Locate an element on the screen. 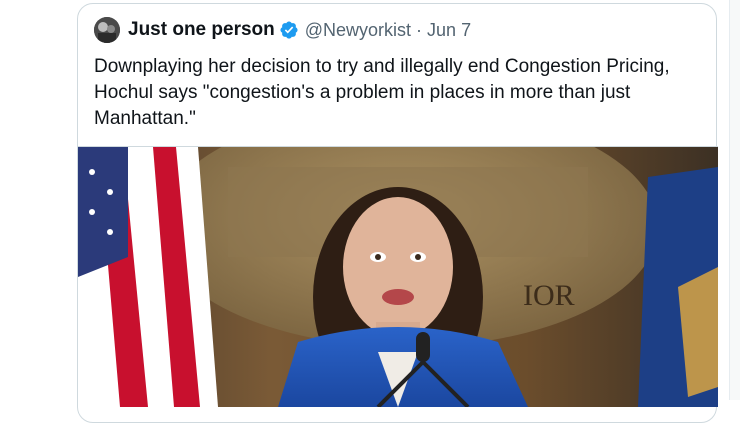 The width and height of the screenshot is (740, 423). scrollbar-track is located at coordinates (734, 200).